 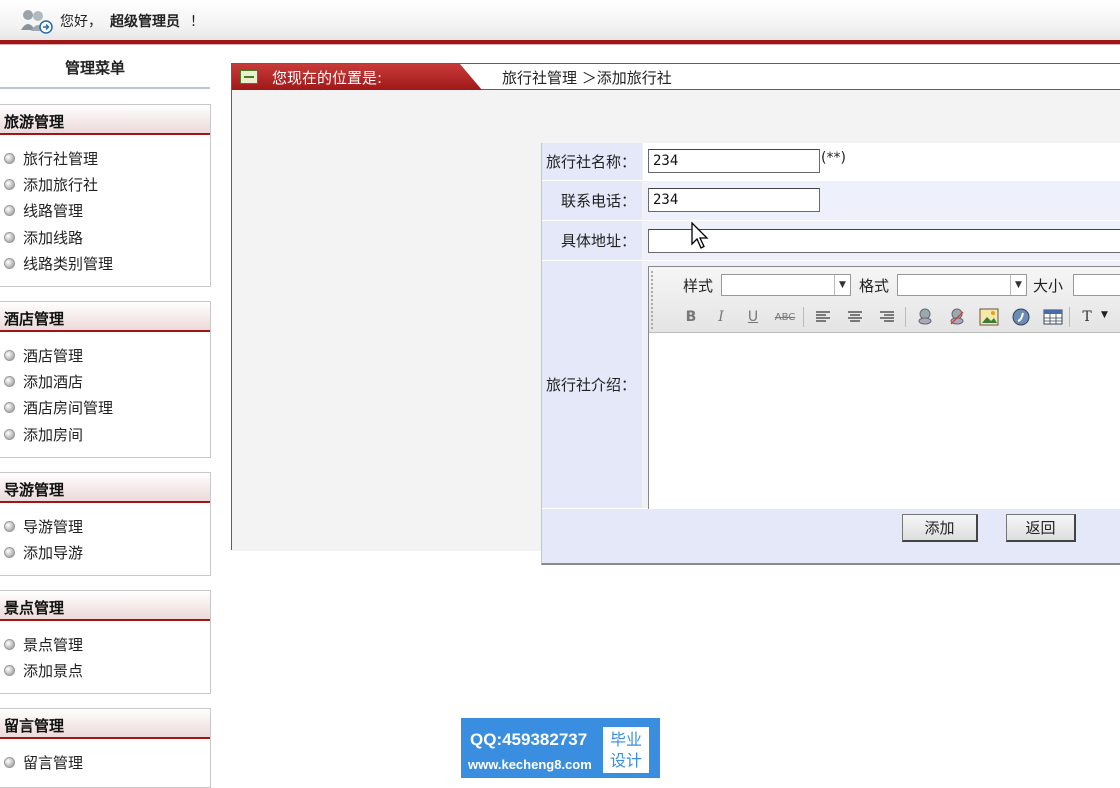 I want to click on greeting-exclaim: ！, so click(x=197, y=22).